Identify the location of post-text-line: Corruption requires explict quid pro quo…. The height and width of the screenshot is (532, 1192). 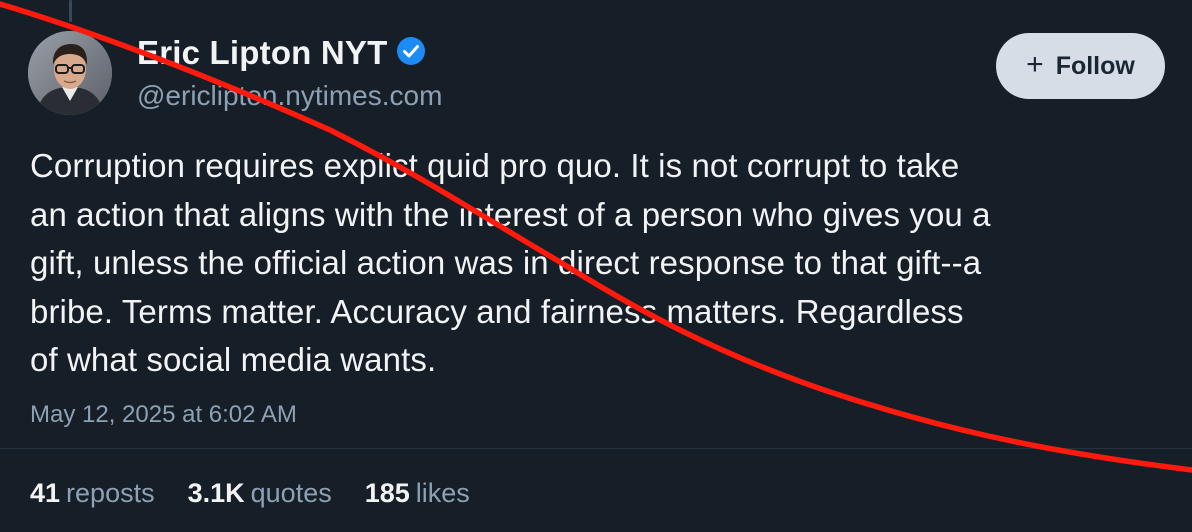
(495, 165).